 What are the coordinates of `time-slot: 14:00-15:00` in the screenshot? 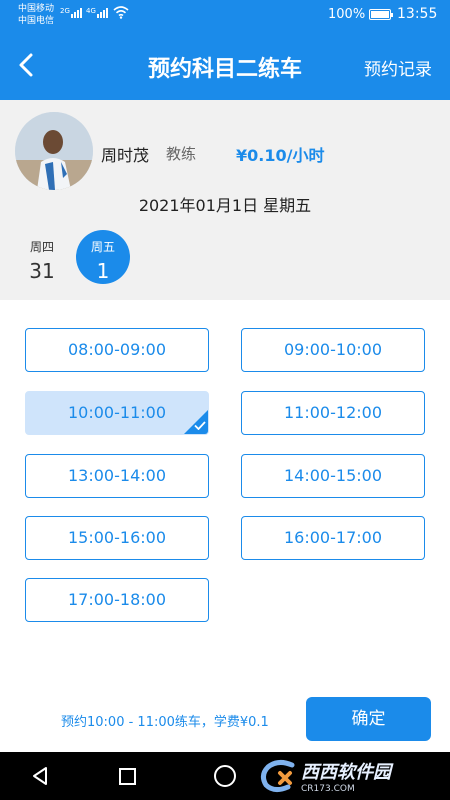 It's located at (333, 476).